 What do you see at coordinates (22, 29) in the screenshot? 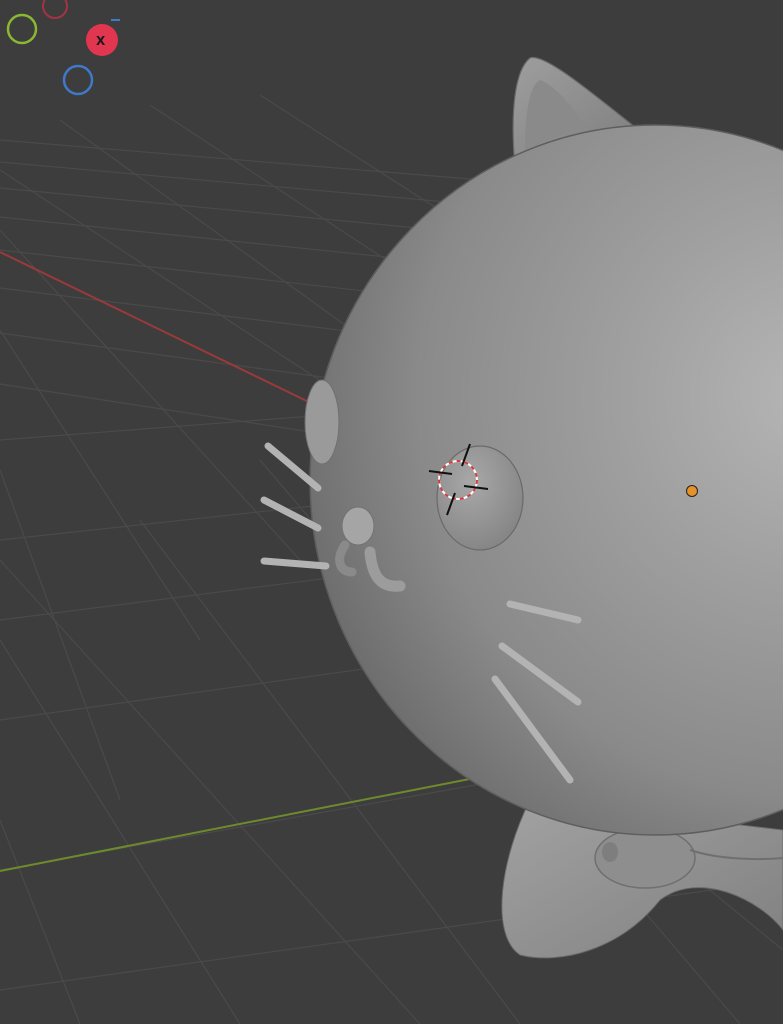
I see `gizmo-y-handle` at bounding box center [22, 29].